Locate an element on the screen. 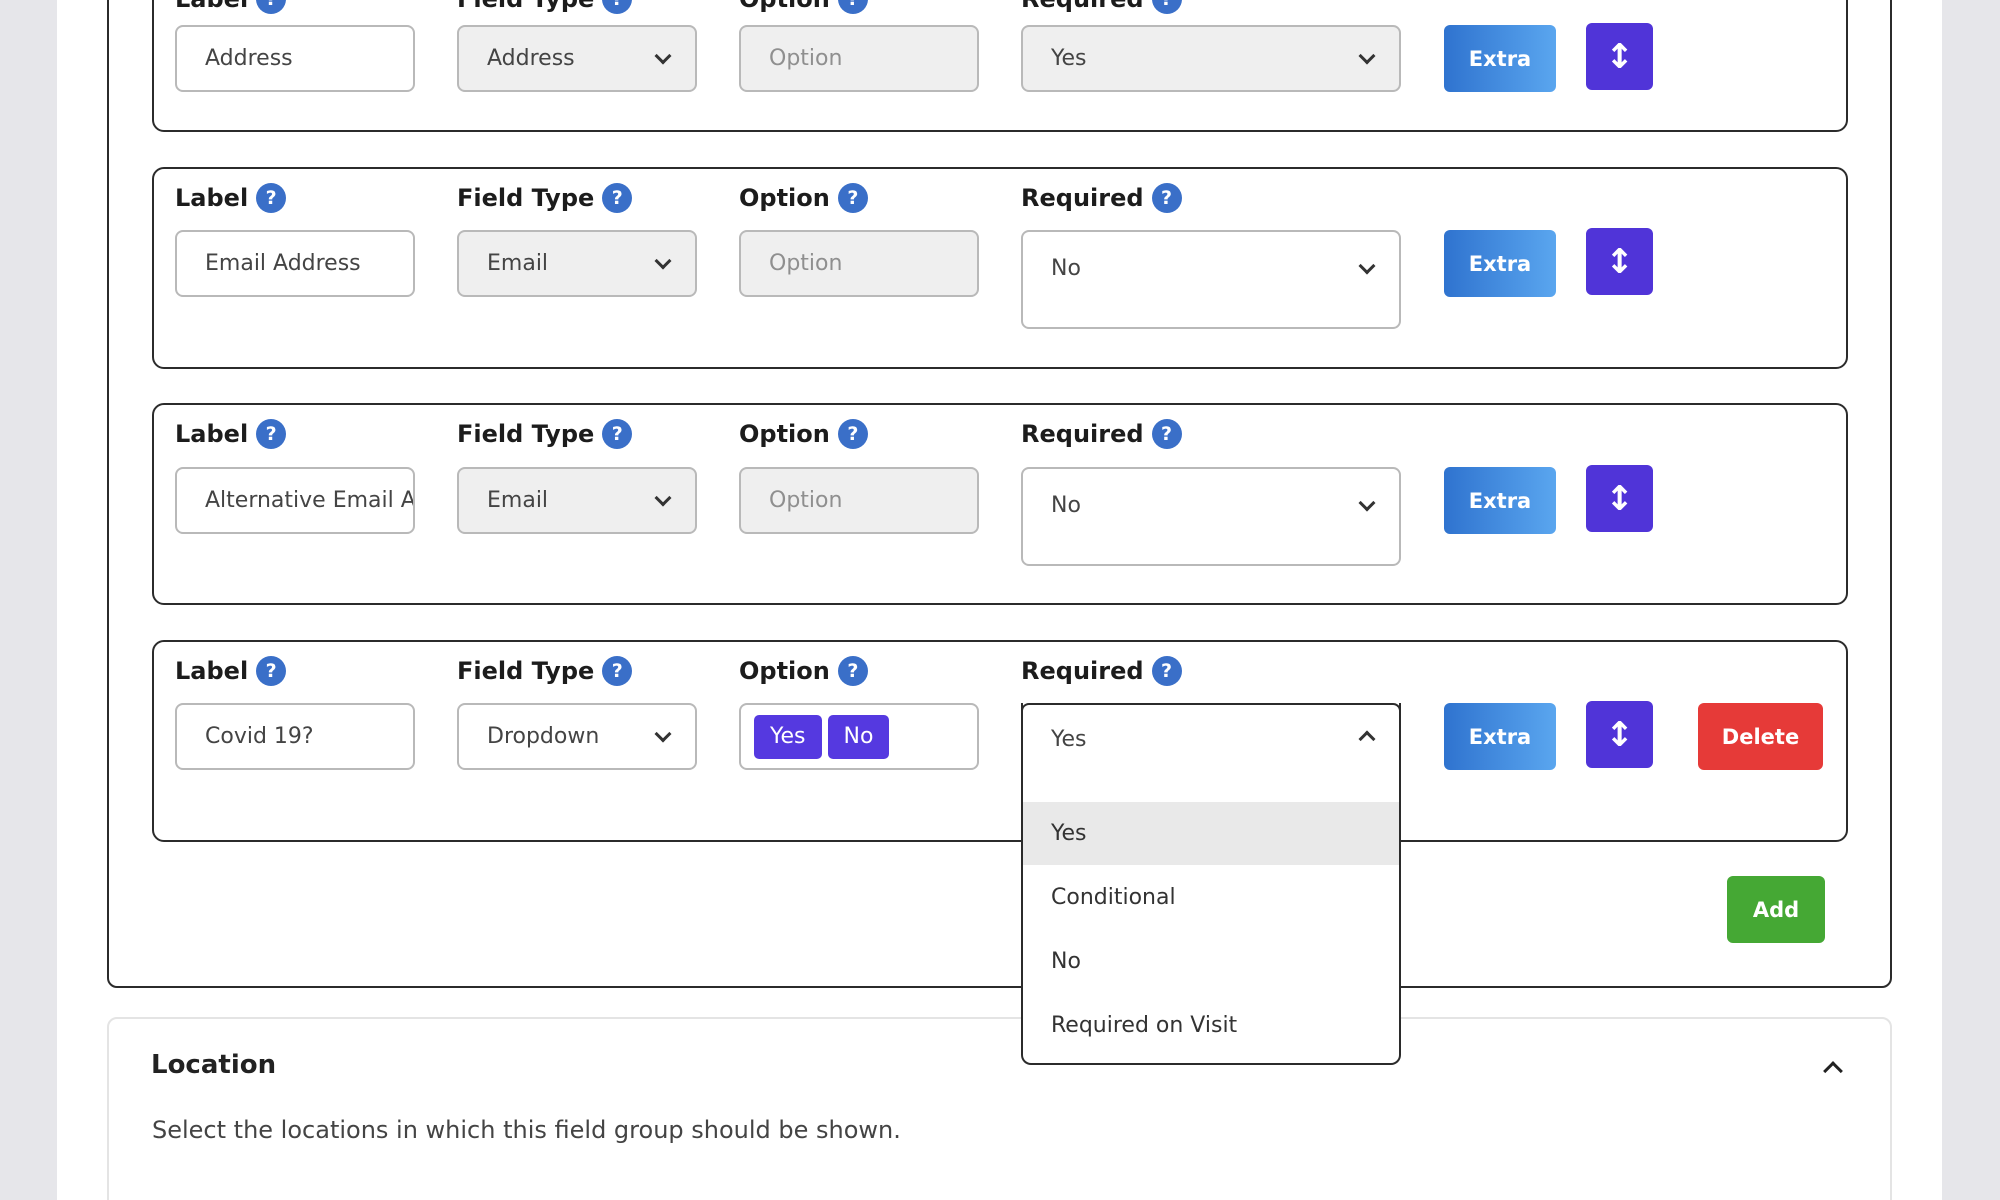  required-select-open: Yes is located at coordinates (1211, 752).